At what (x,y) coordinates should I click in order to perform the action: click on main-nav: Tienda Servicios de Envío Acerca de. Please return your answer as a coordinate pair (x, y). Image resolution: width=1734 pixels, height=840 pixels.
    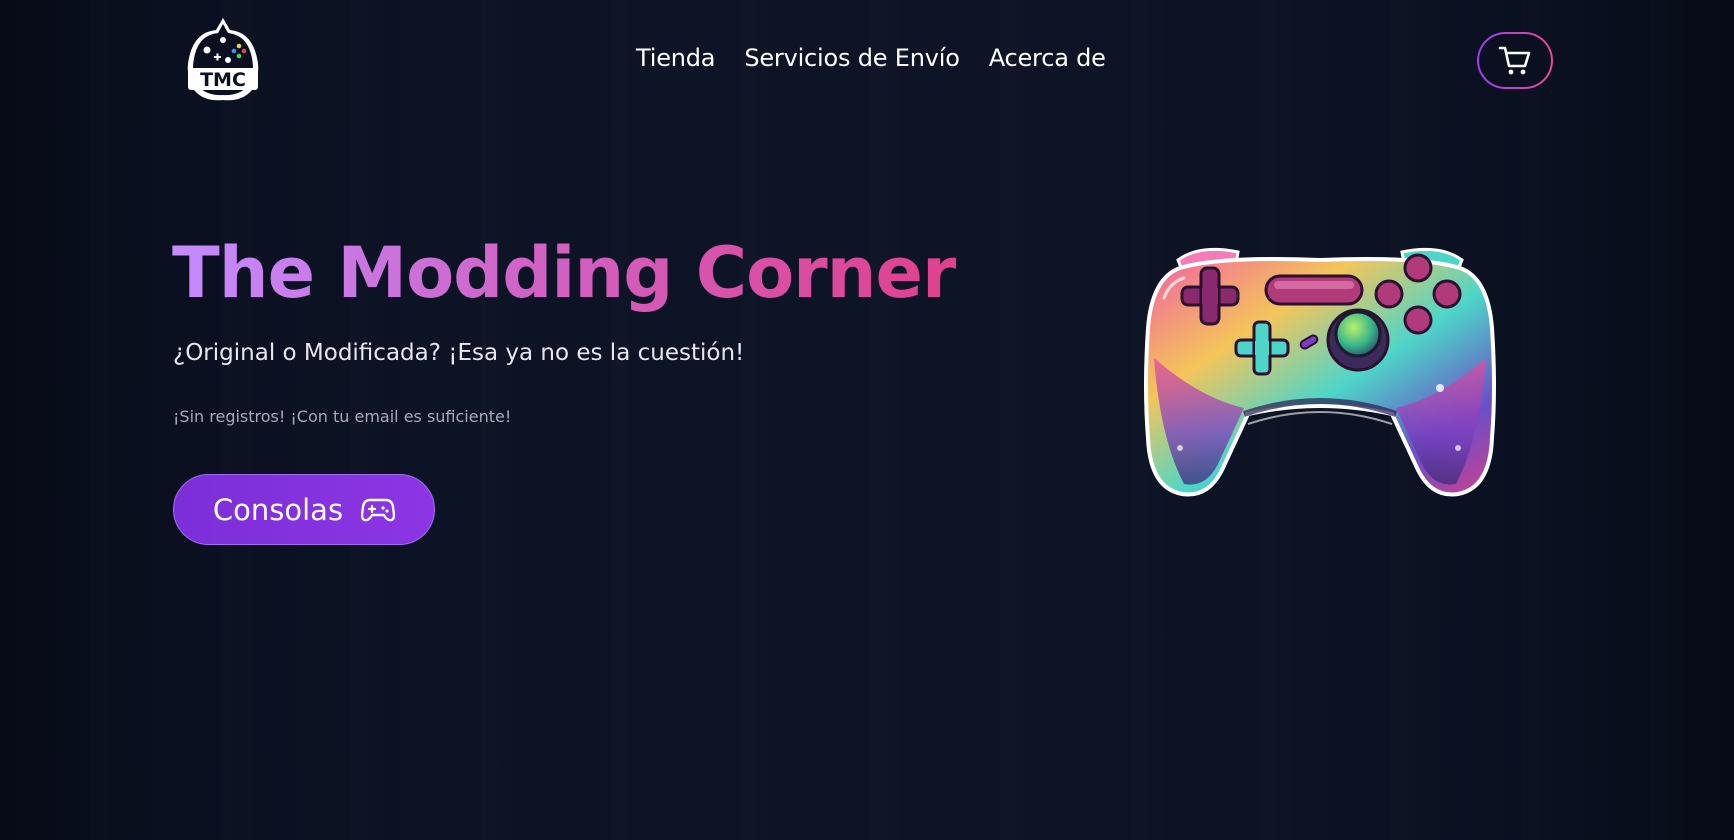
    Looking at the image, I should click on (871, 58).